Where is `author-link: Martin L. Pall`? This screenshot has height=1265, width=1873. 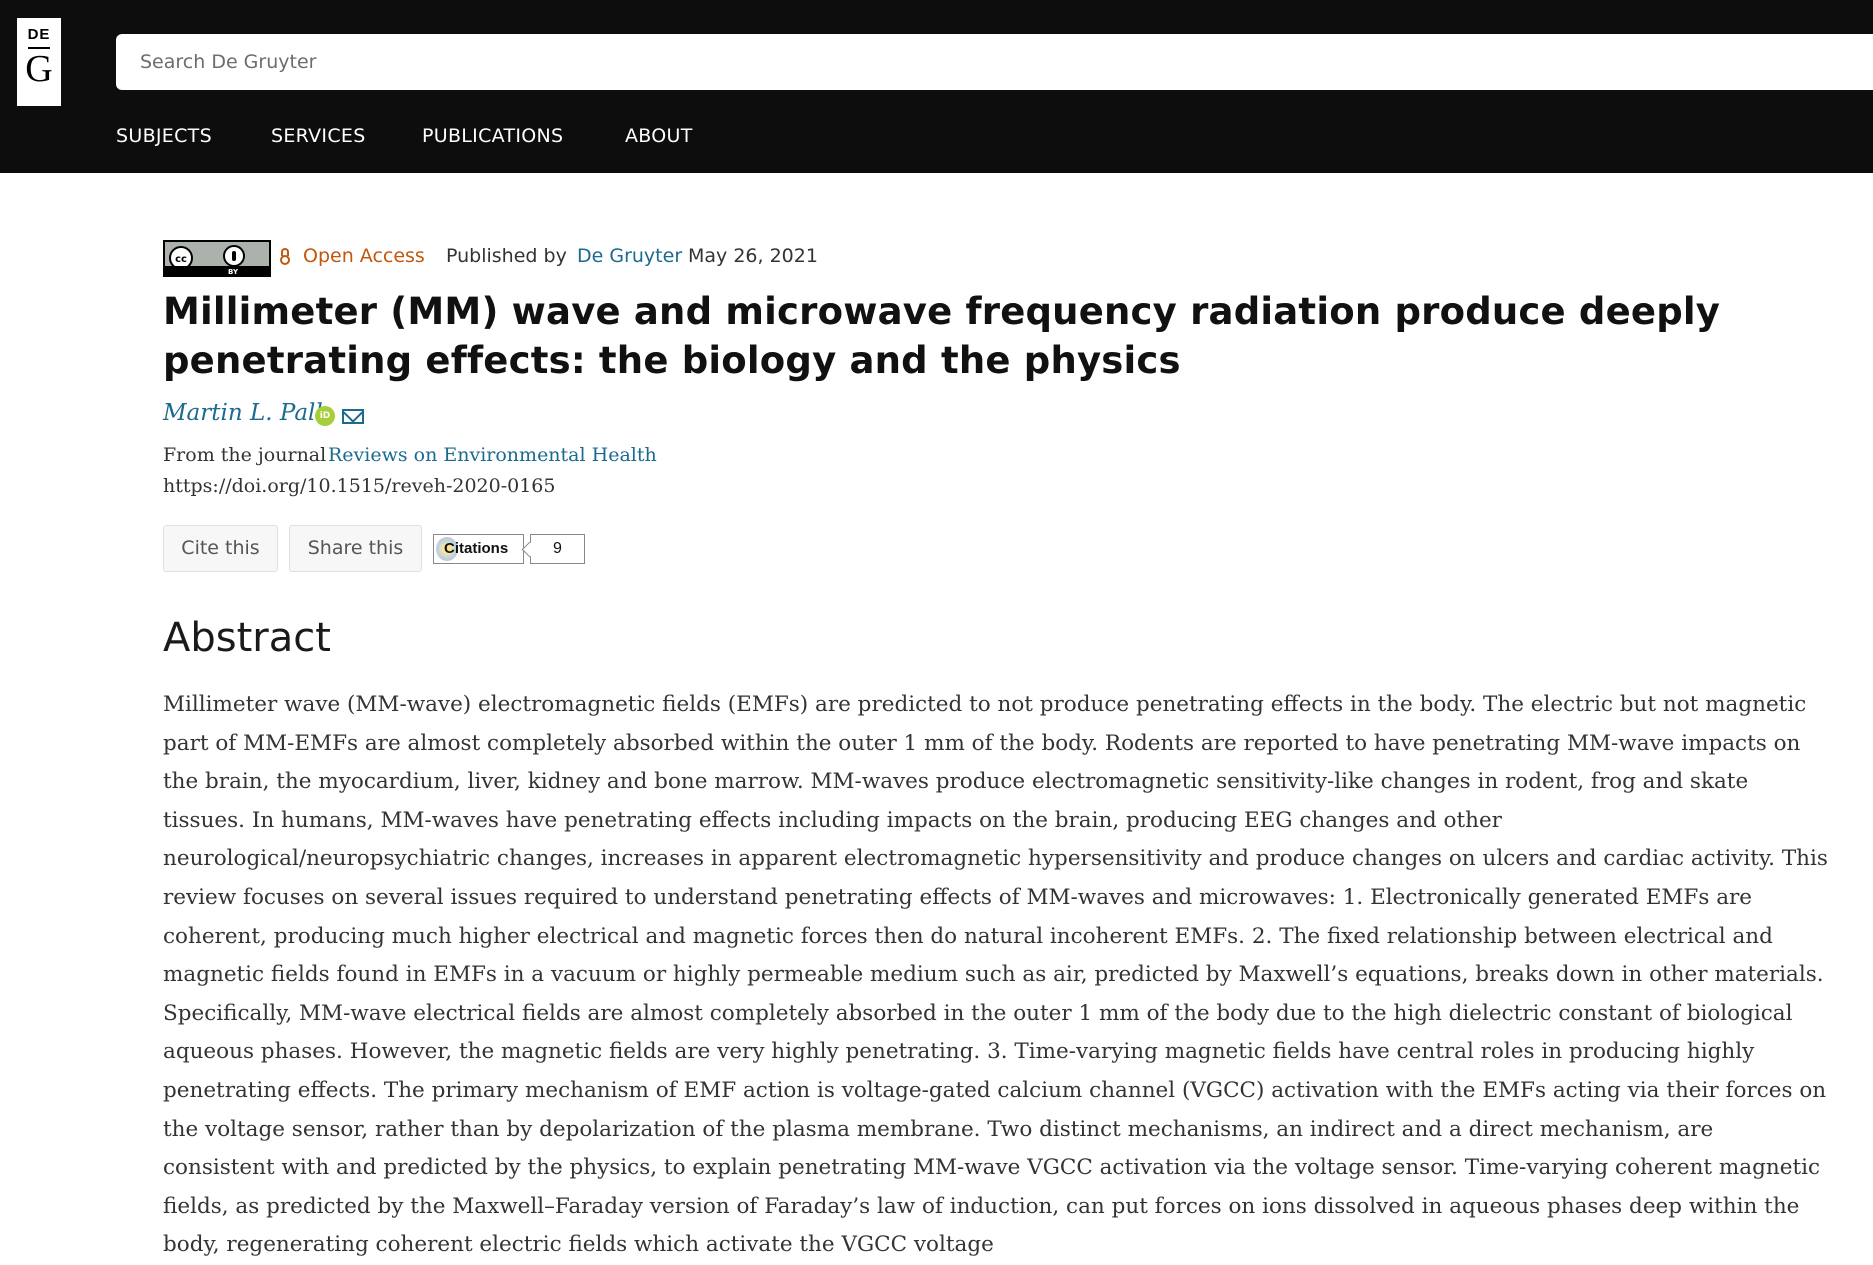 author-link: Martin L. Pall is located at coordinates (243, 413).